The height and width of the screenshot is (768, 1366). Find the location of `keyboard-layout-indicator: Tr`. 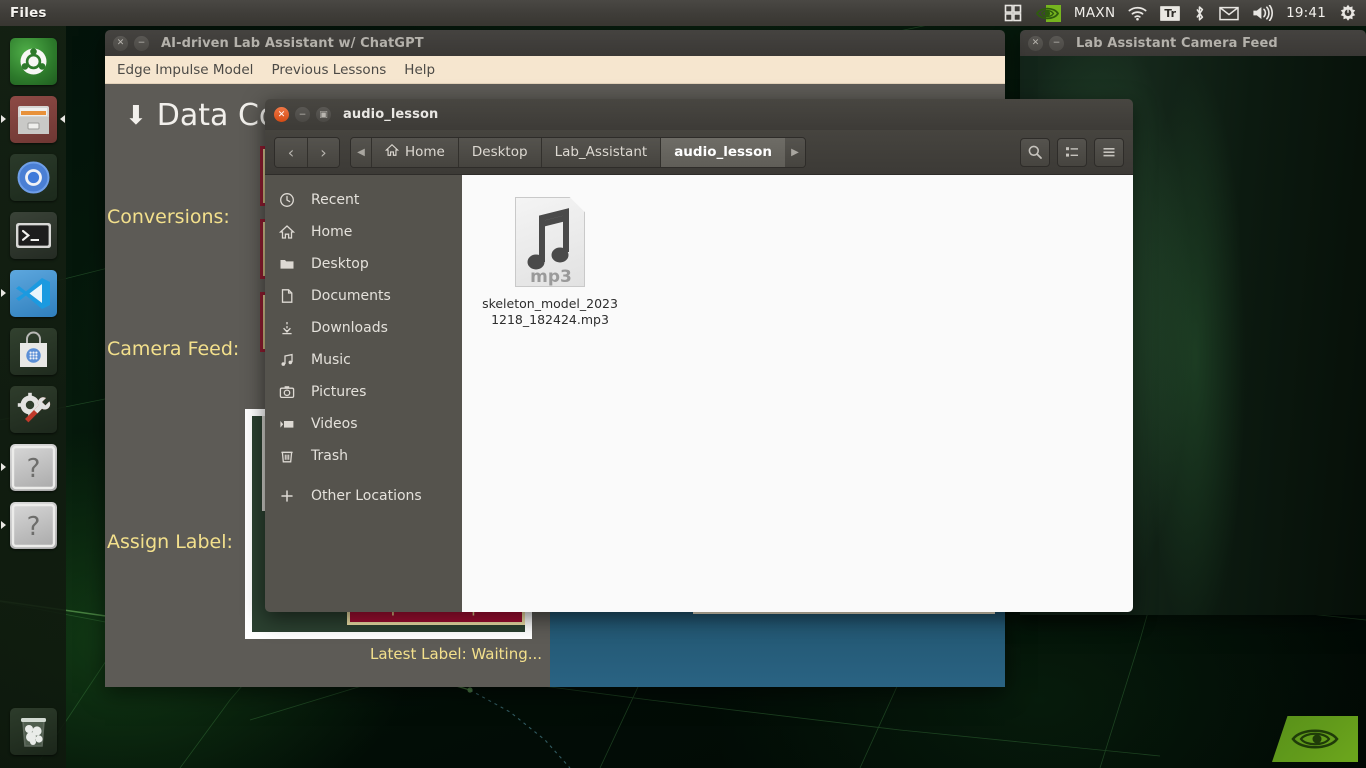

keyboard-layout-indicator: Tr is located at coordinates (1170, 13).